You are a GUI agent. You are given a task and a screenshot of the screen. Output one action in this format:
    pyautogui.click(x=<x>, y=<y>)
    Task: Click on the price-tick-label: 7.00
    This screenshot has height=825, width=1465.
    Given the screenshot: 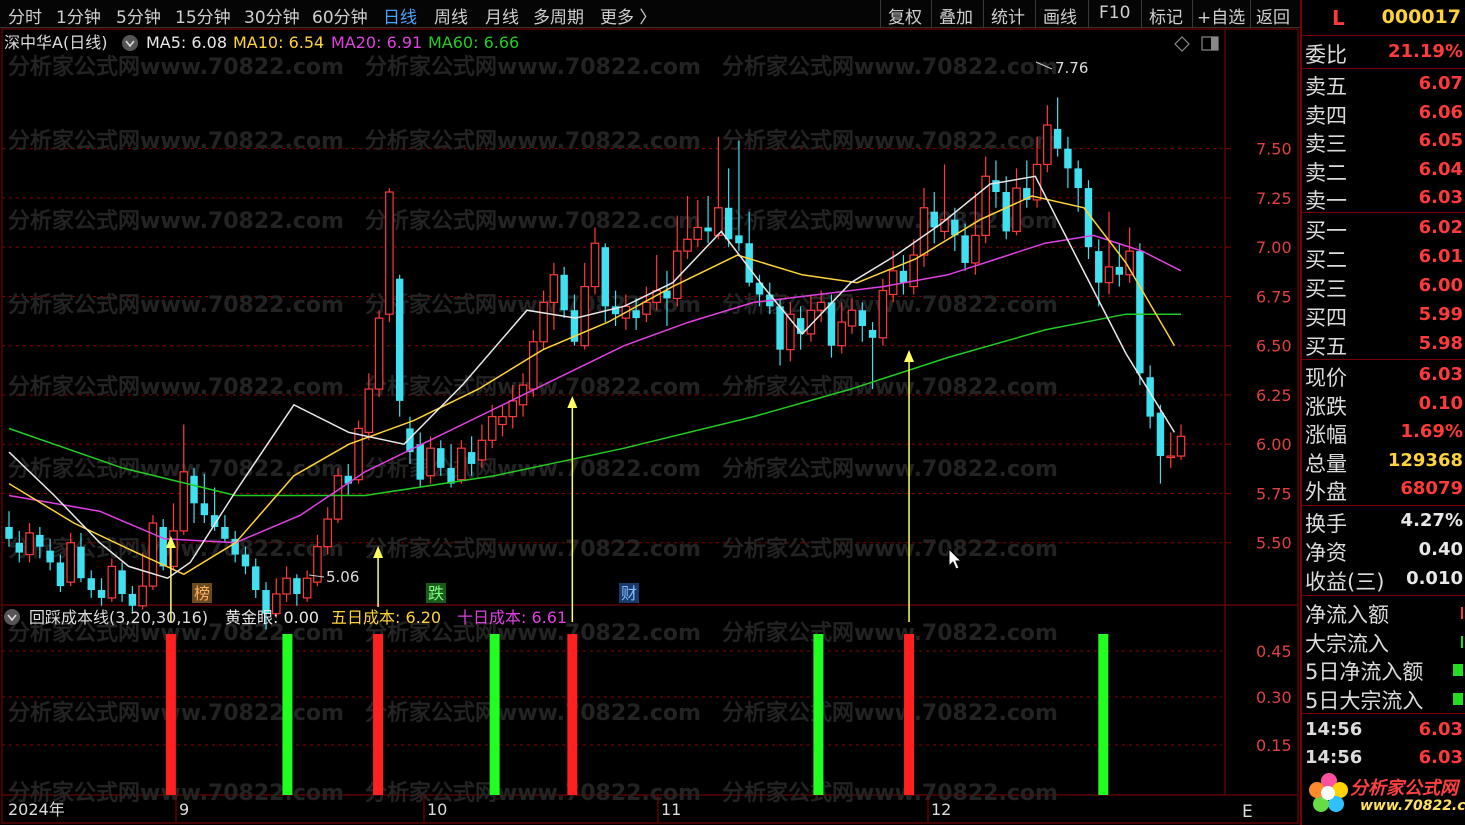 What is the action you would take?
    pyautogui.click(x=1274, y=247)
    